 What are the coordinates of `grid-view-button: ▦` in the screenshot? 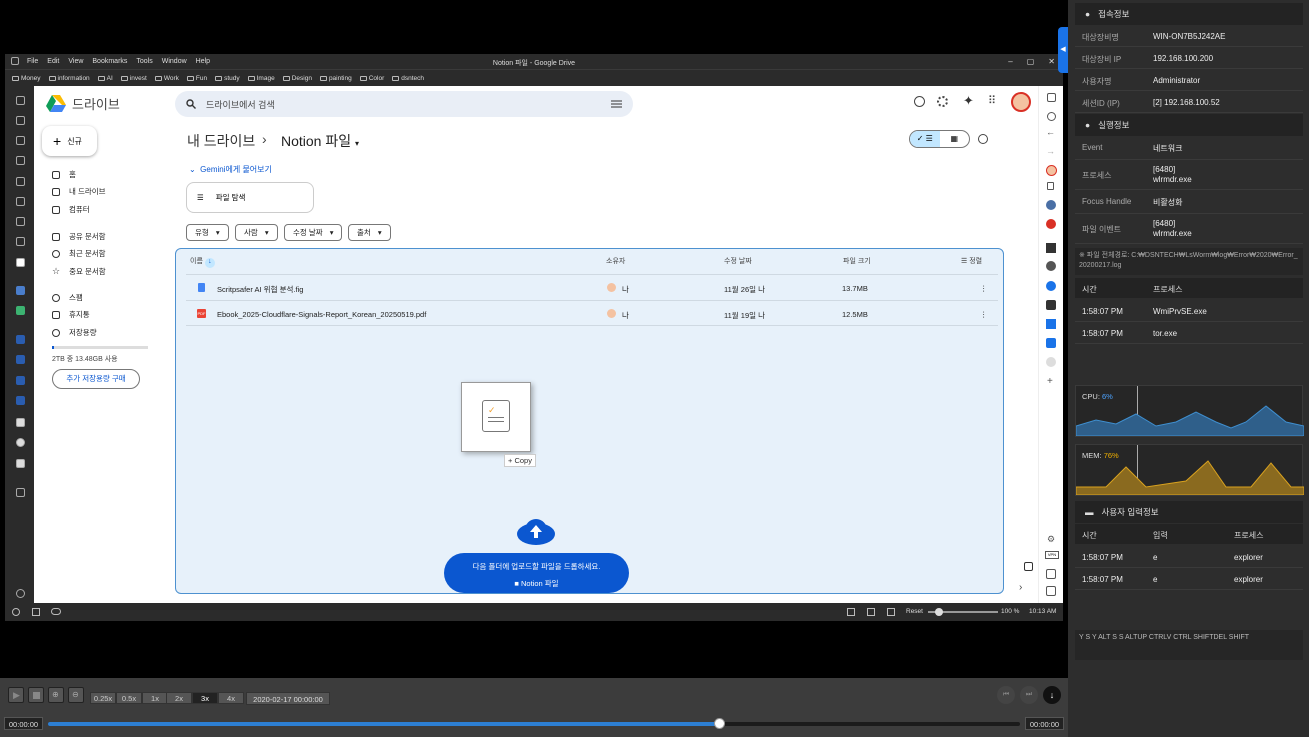 It's located at (955, 139).